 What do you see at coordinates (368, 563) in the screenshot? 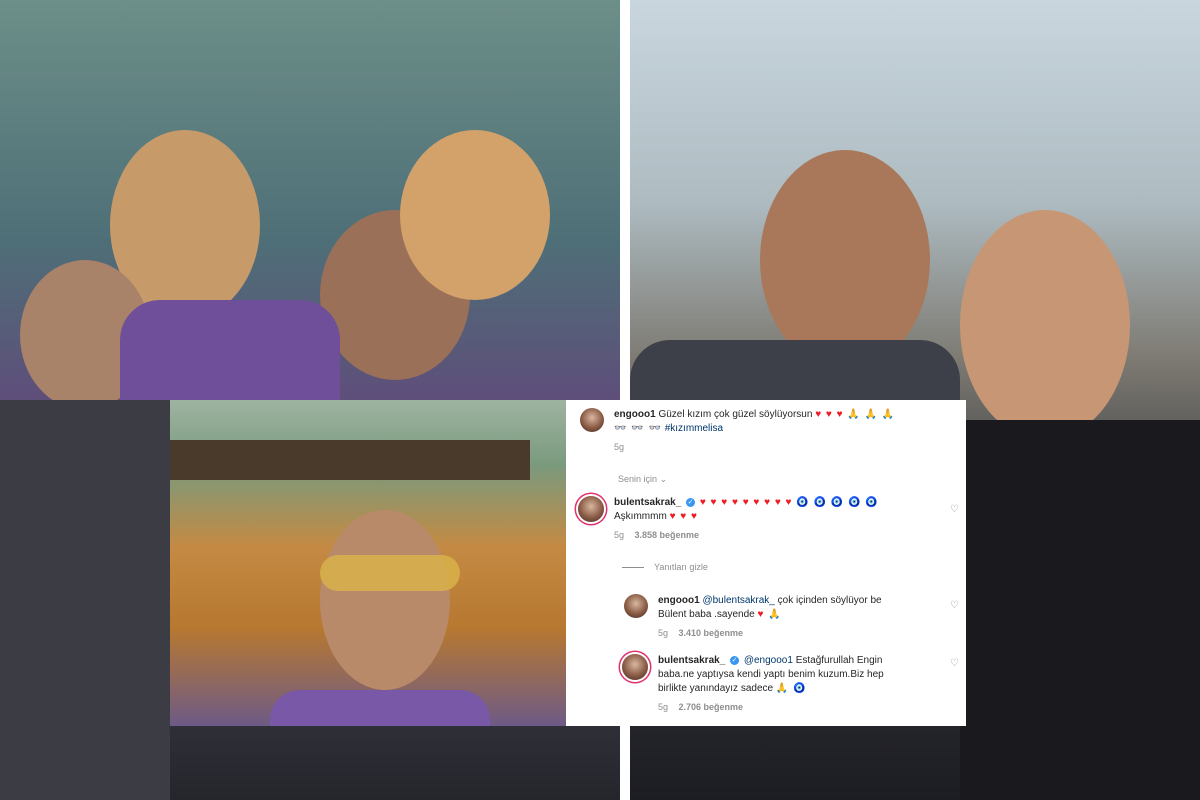
I see `girl-video-photo` at bounding box center [368, 563].